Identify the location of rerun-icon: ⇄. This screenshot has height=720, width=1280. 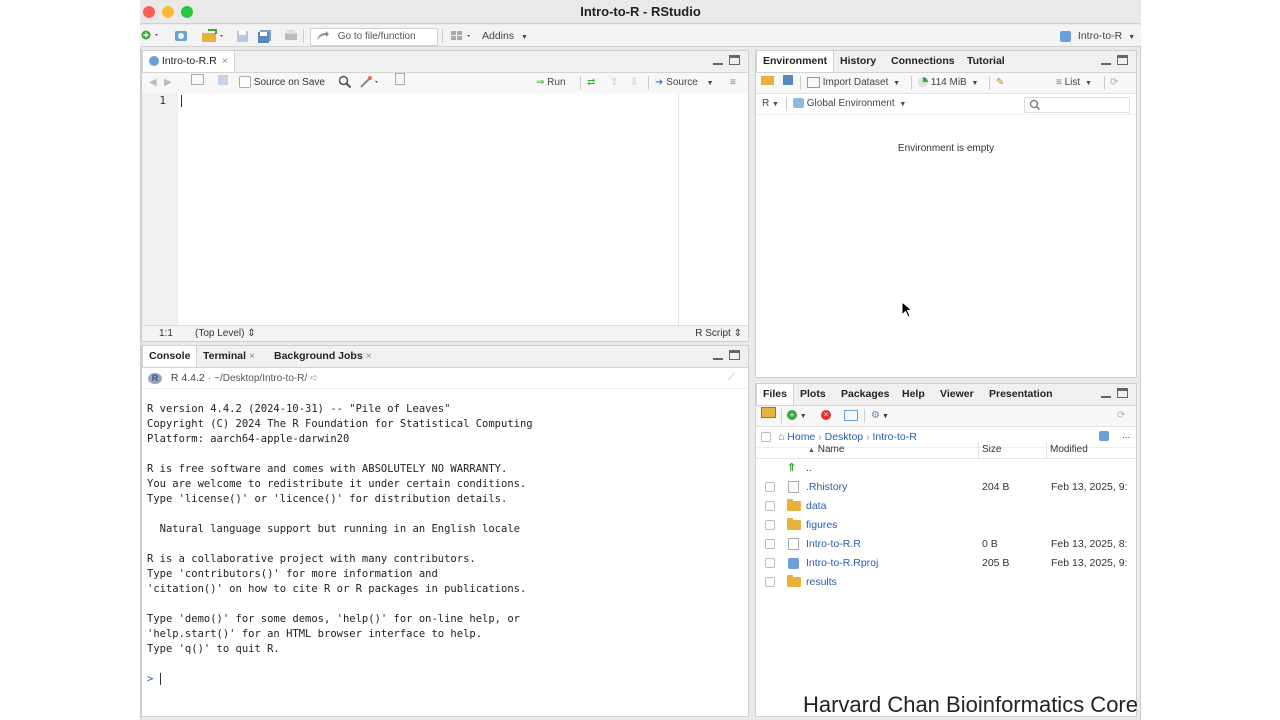
(591, 83).